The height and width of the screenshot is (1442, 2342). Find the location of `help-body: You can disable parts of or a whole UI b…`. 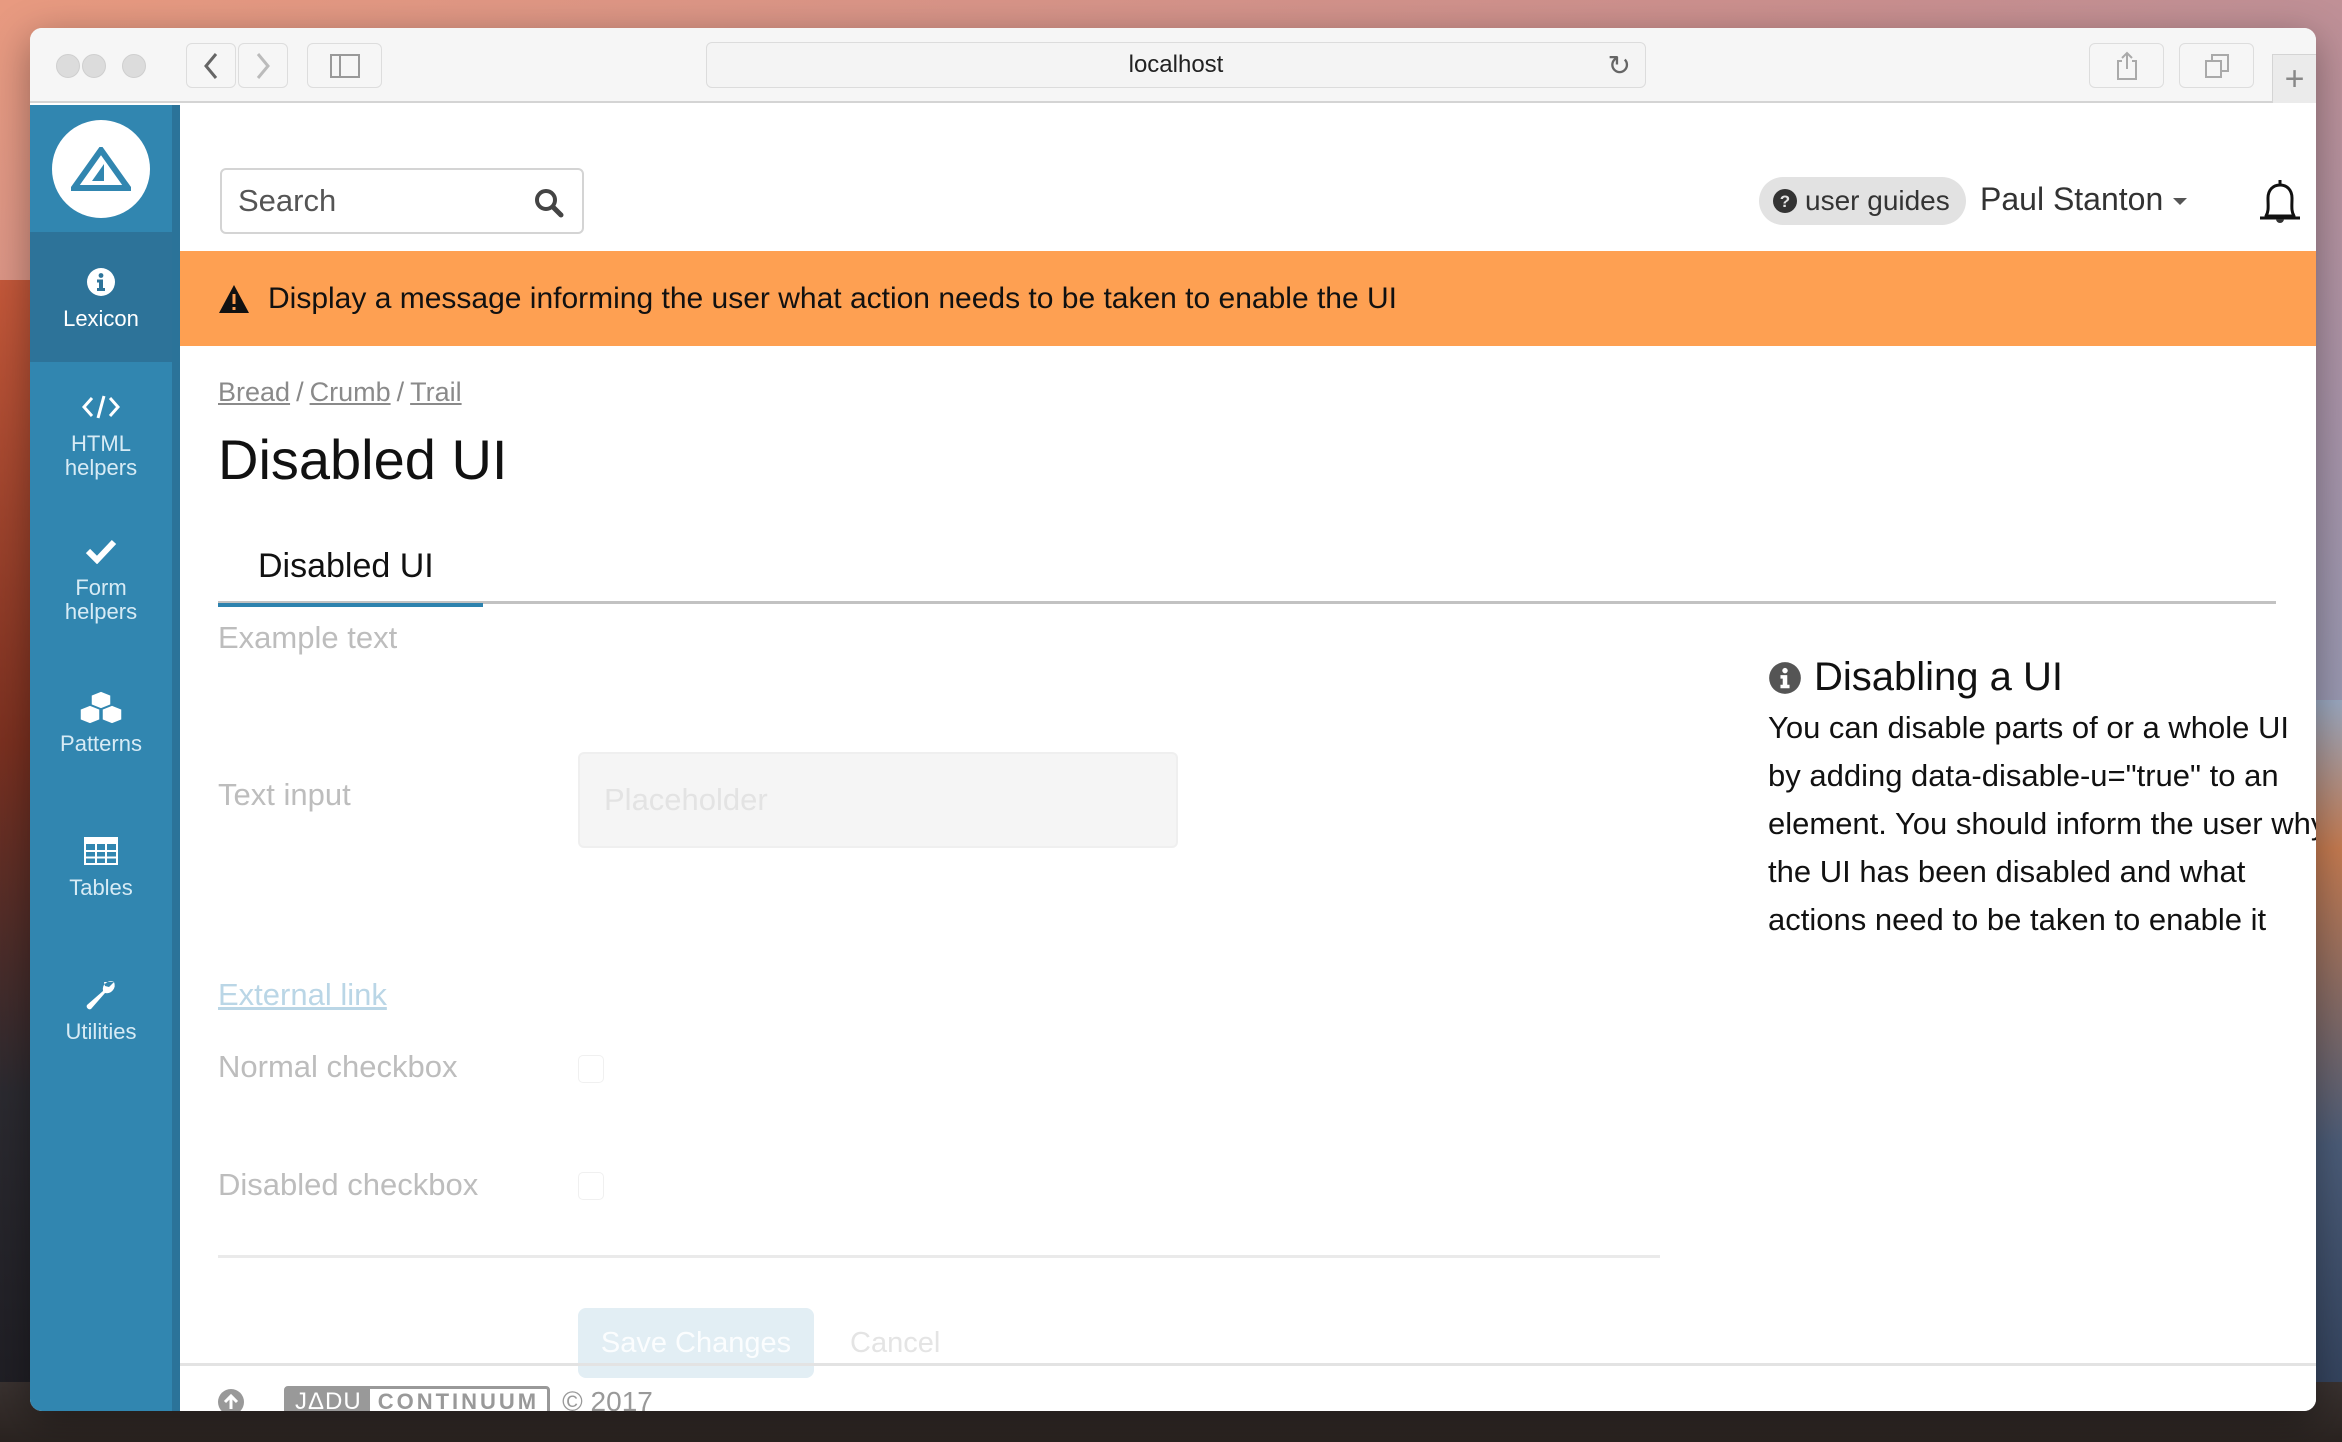

help-body: You can disable parts of or a whole UI b… is located at coordinates (2042, 823).